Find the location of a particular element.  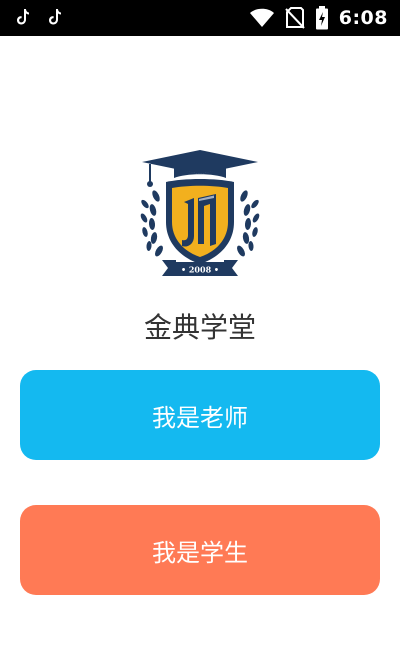

school-crest-icon: • 2008 • is located at coordinates (200, 213).